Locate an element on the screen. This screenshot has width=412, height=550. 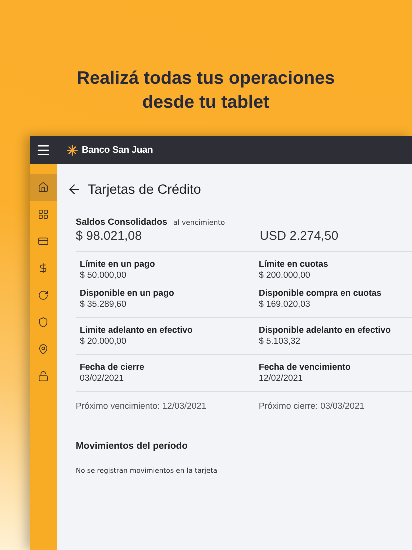
field-value: 12/02/2021 is located at coordinates (281, 378).